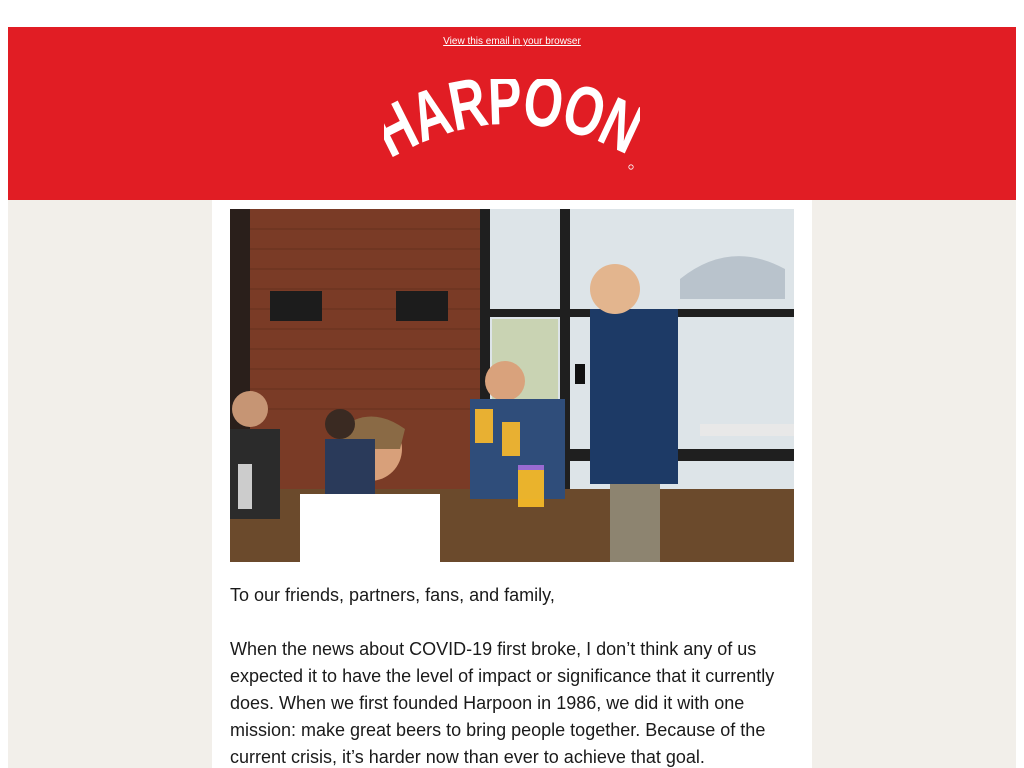  I want to click on svg-text: HARPOON, so click(512, 125).